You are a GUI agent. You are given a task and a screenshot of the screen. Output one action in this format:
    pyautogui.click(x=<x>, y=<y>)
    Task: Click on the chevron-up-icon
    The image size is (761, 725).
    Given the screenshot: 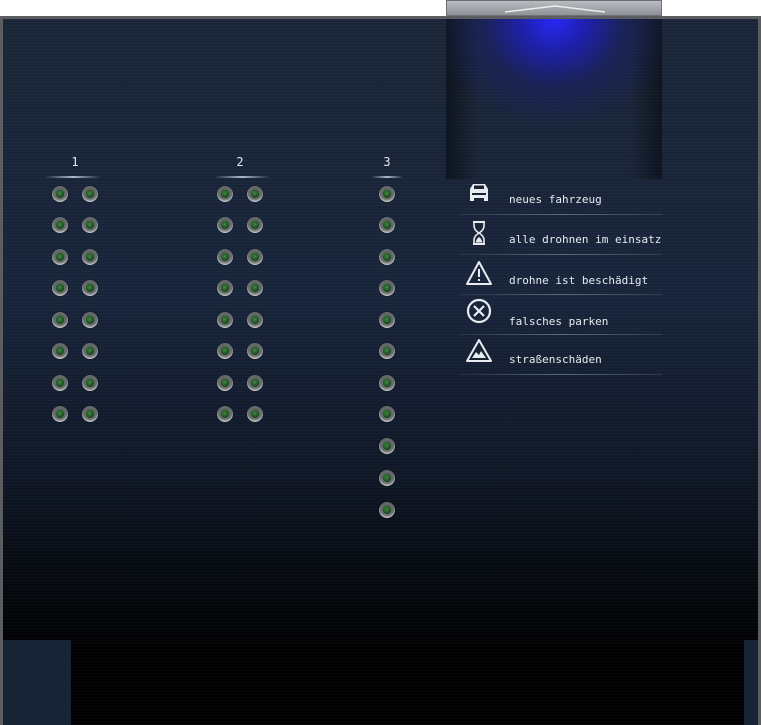 What is the action you would take?
    pyautogui.click(x=555, y=9)
    